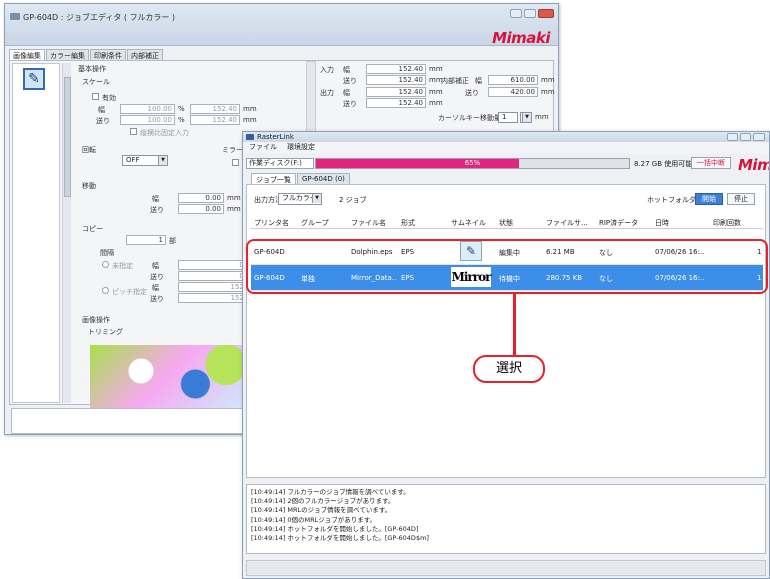 This screenshot has width=770, height=579. I want to click on job-count: 2 ジョブ, so click(353, 200).